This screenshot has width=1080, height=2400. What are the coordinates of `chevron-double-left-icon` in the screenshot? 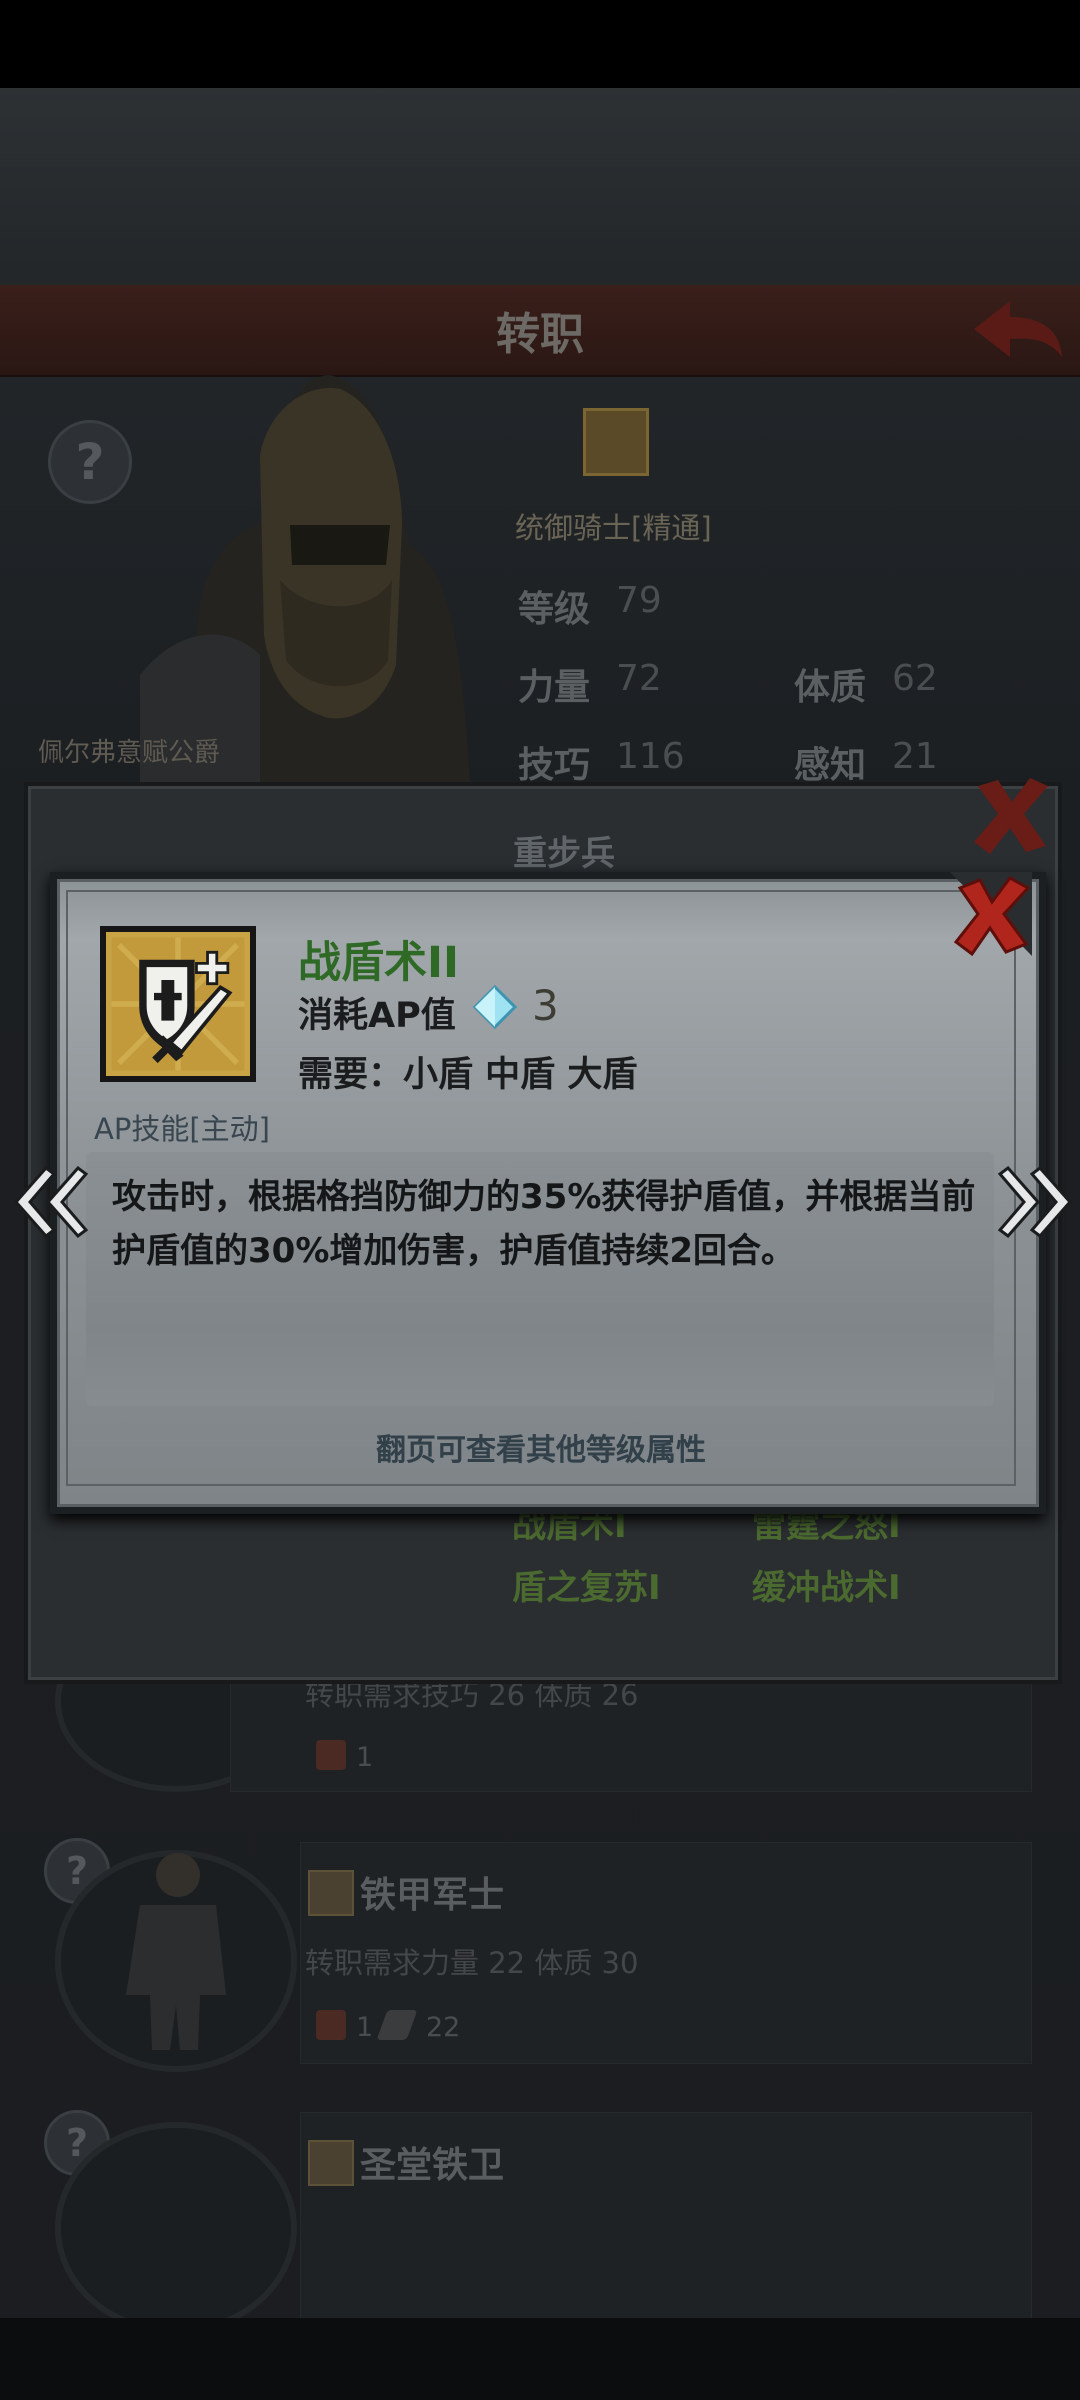 It's located at (49, 1202).